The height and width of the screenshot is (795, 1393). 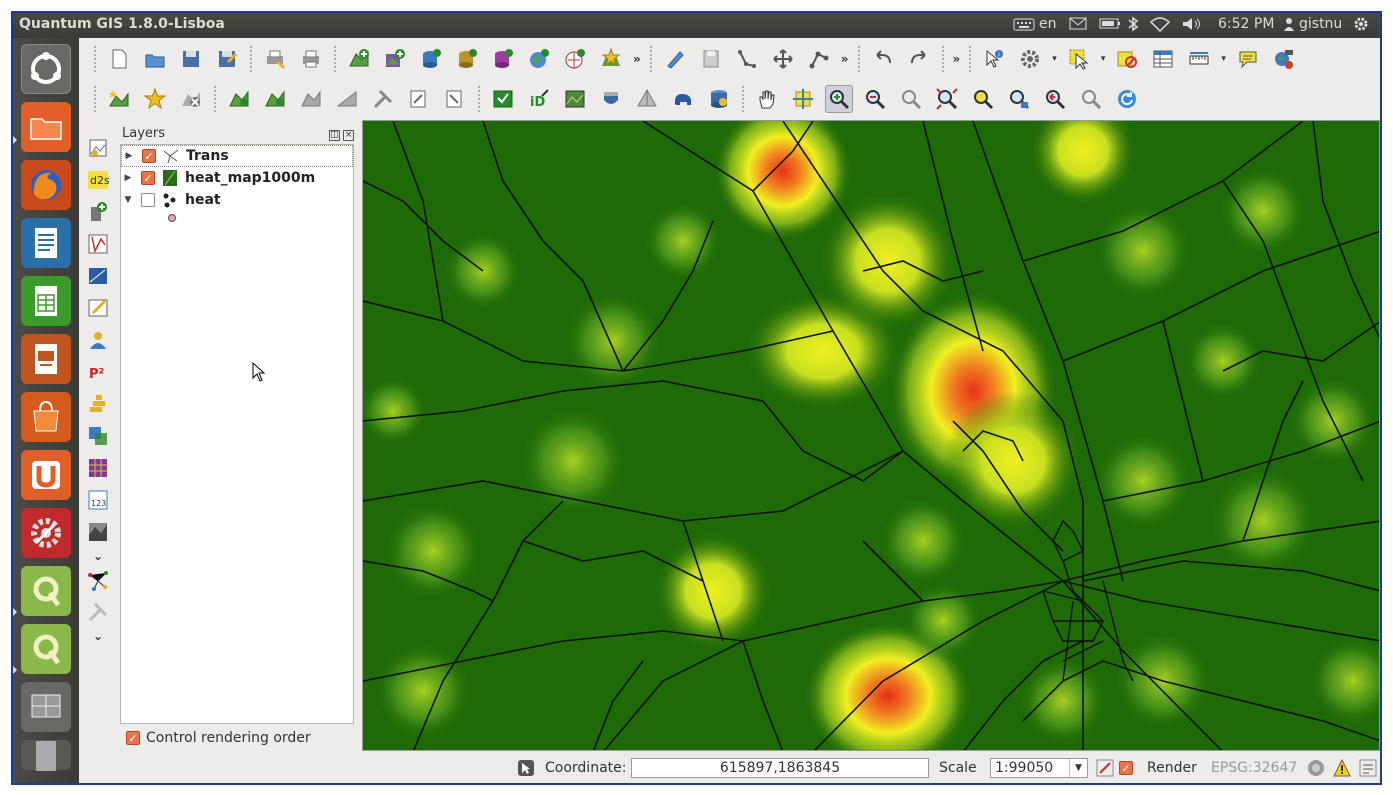 I want to click on battery-indicator, so click(x=1110, y=23).